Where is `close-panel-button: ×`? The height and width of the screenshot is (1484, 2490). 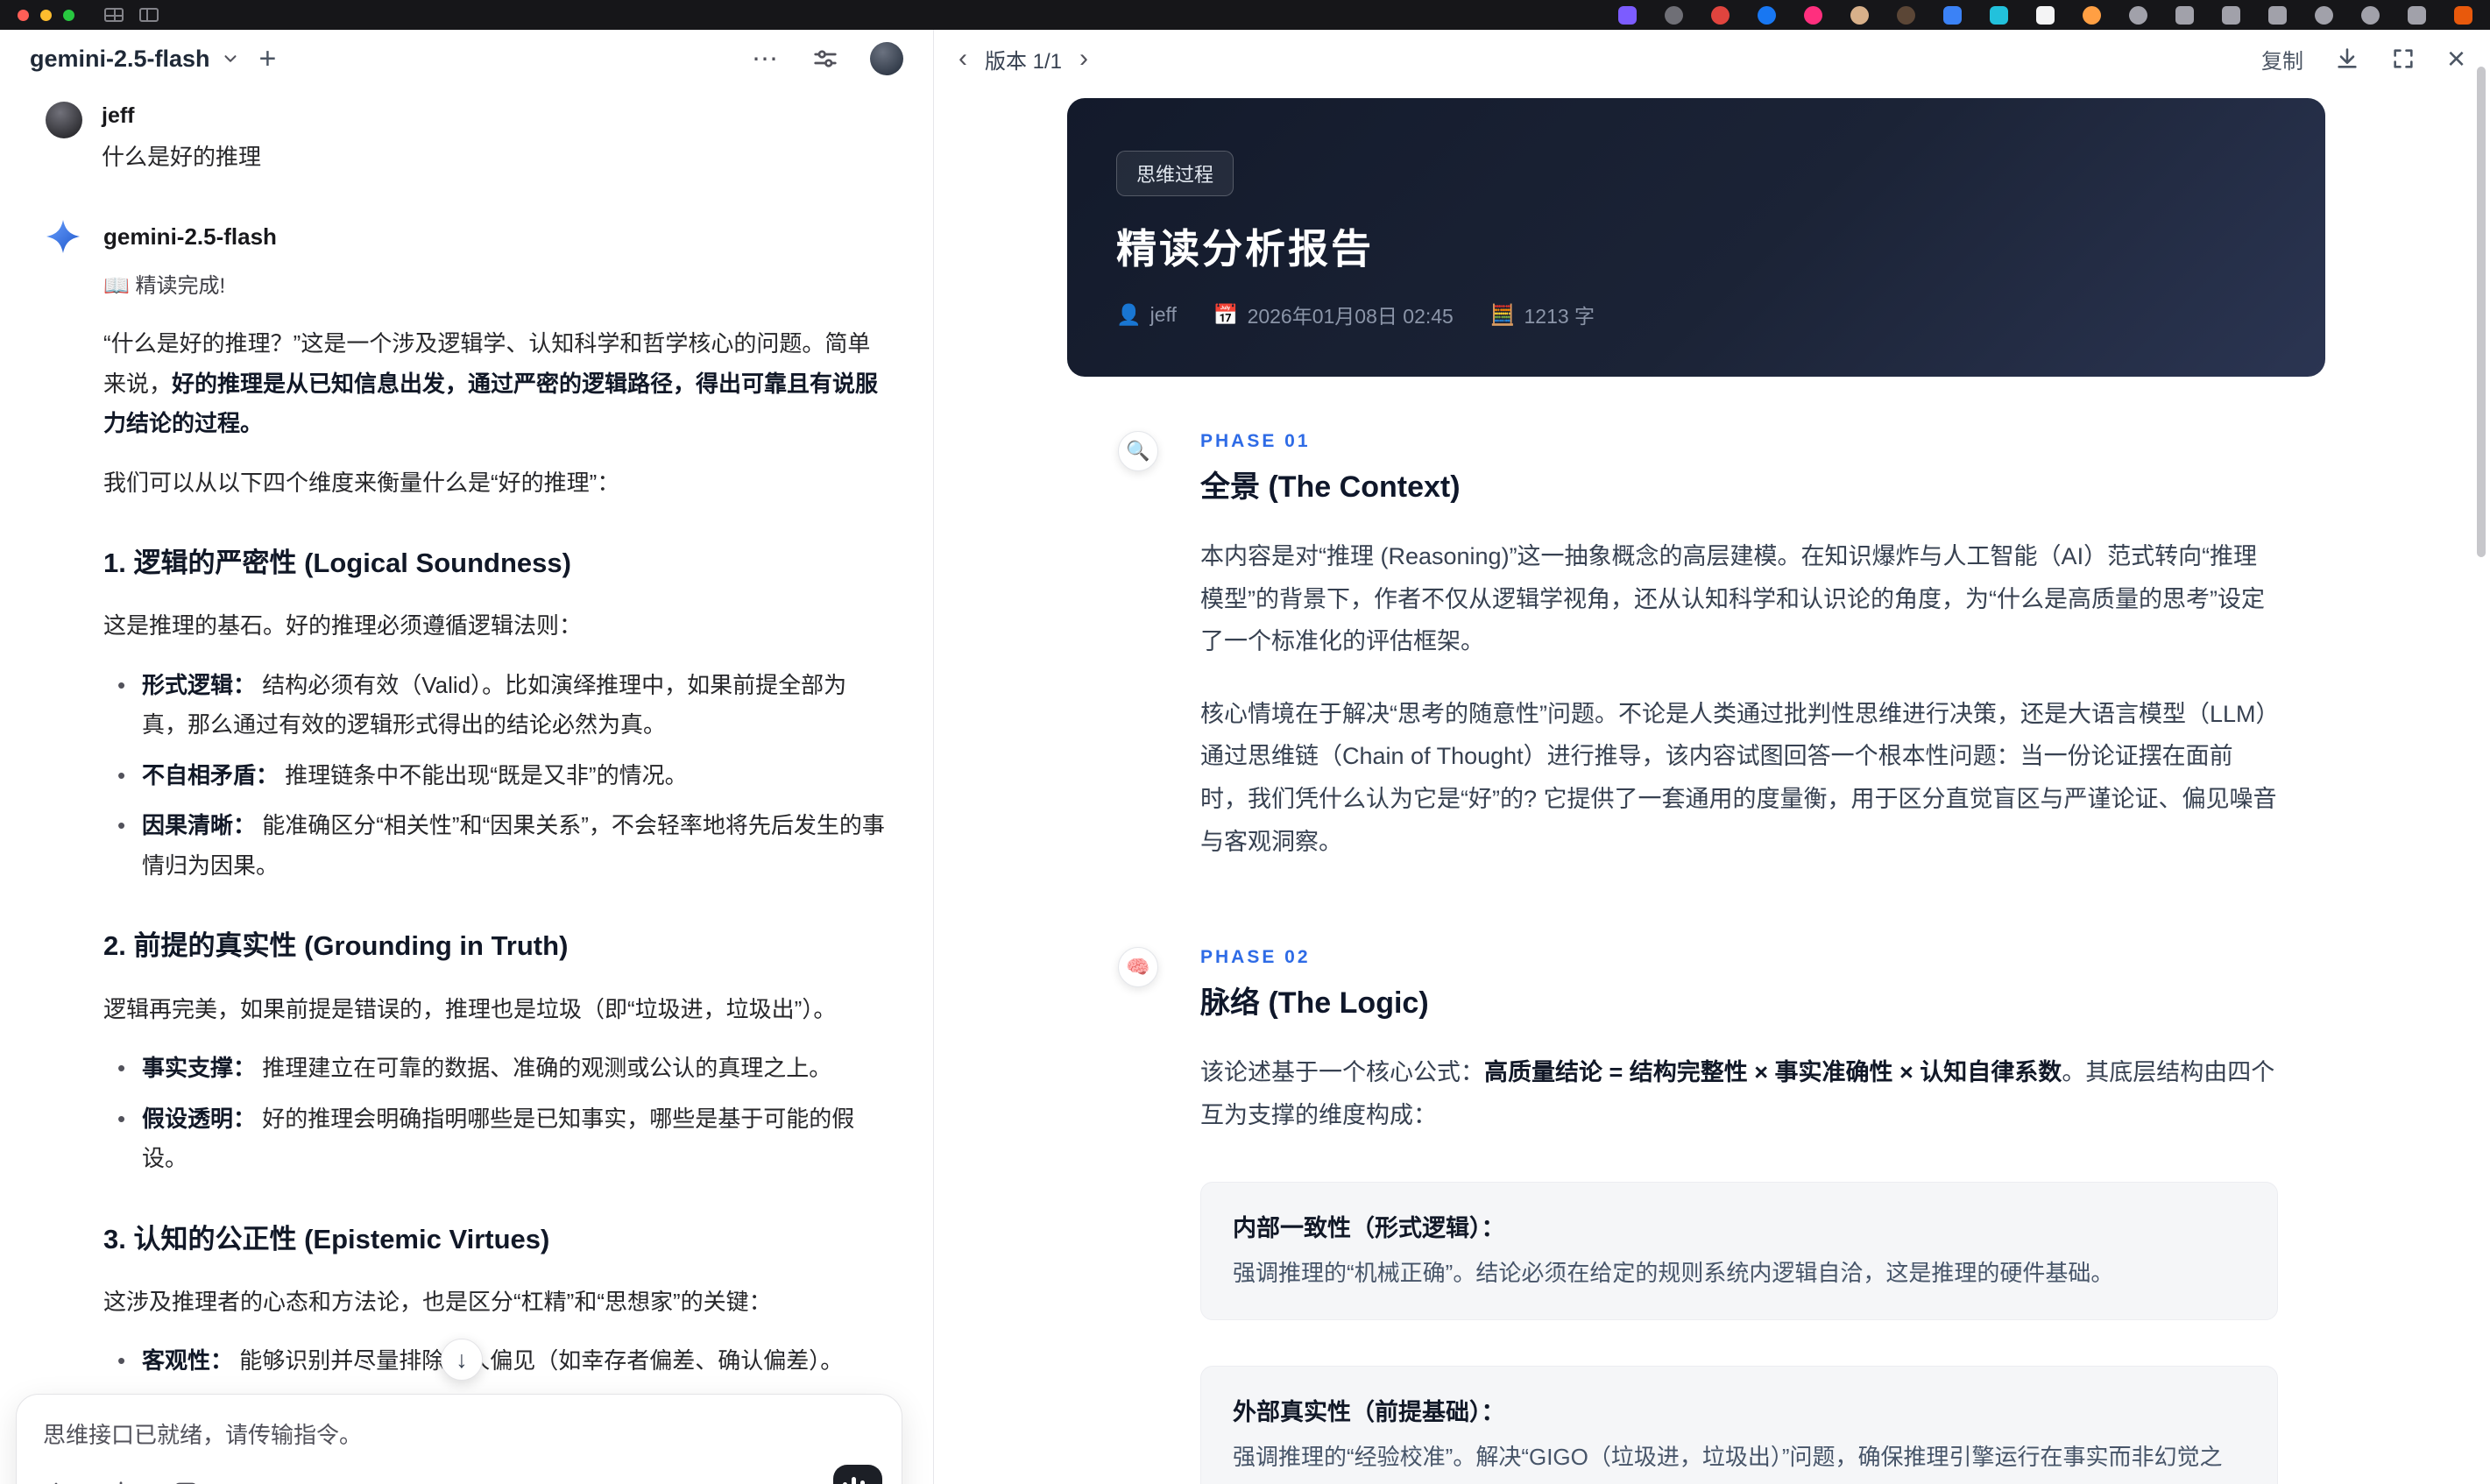
close-panel-button: × is located at coordinates (2456, 59).